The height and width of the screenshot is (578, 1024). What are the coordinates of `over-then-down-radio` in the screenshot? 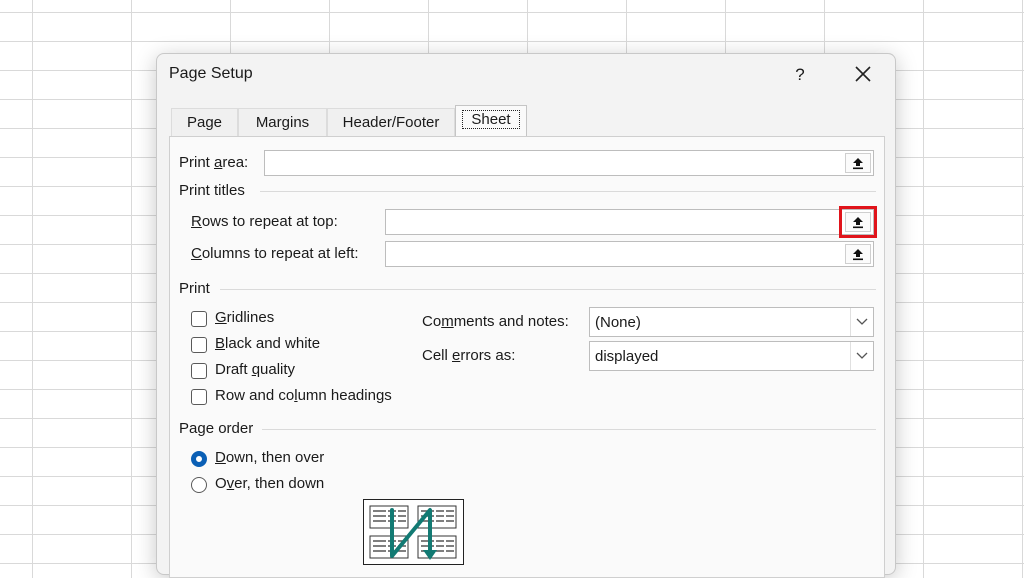 It's located at (199, 485).